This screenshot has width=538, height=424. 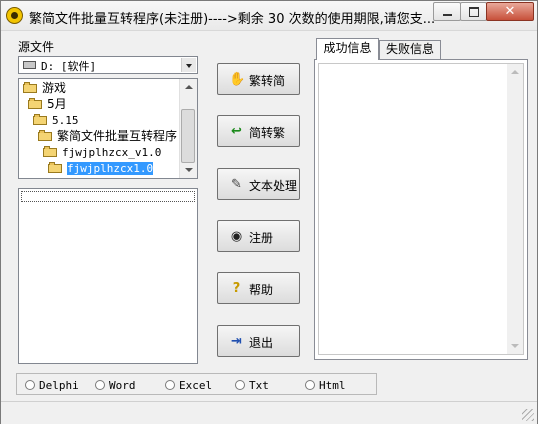 What do you see at coordinates (269, 412) in the screenshot?
I see `status-bar` at bounding box center [269, 412].